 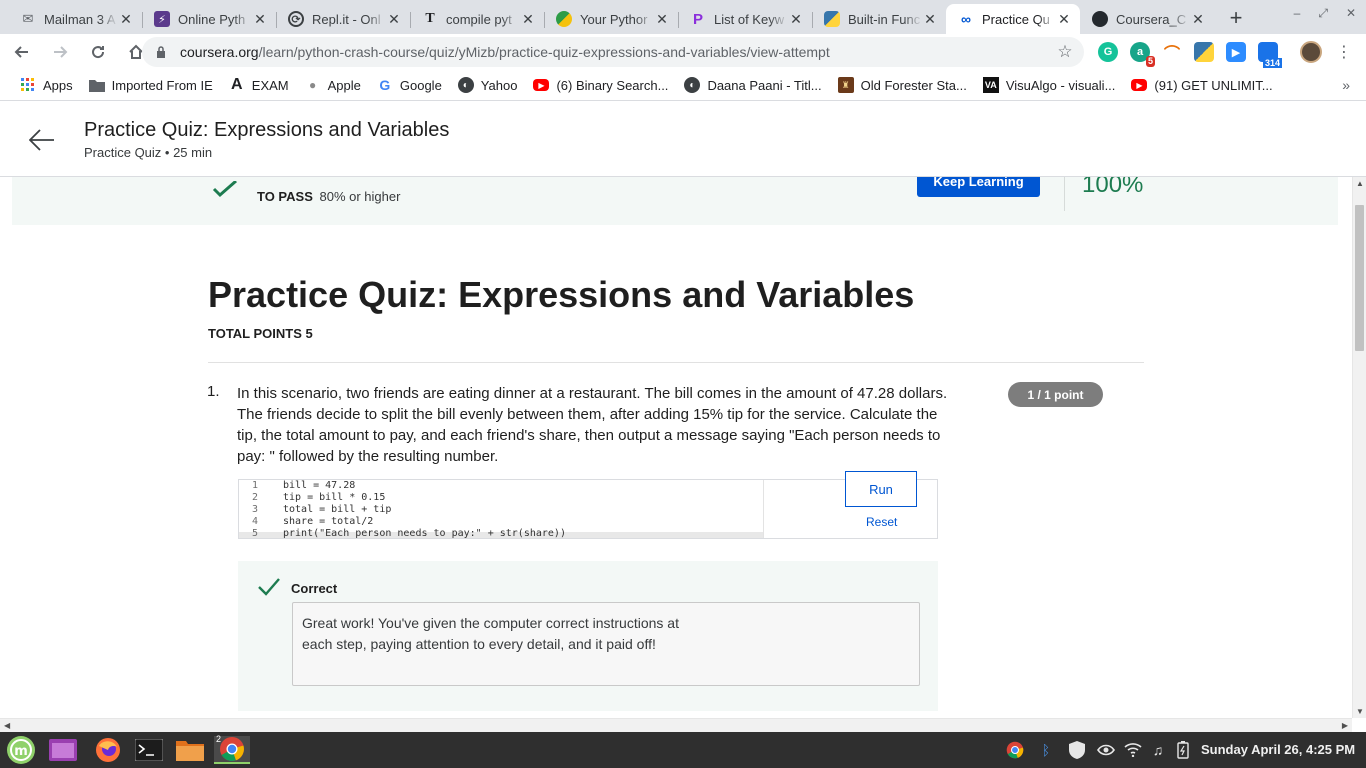 What do you see at coordinates (1013, 19) in the screenshot?
I see `tab-practice-quiz: ∞ Practice Qu ✕` at bounding box center [1013, 19].